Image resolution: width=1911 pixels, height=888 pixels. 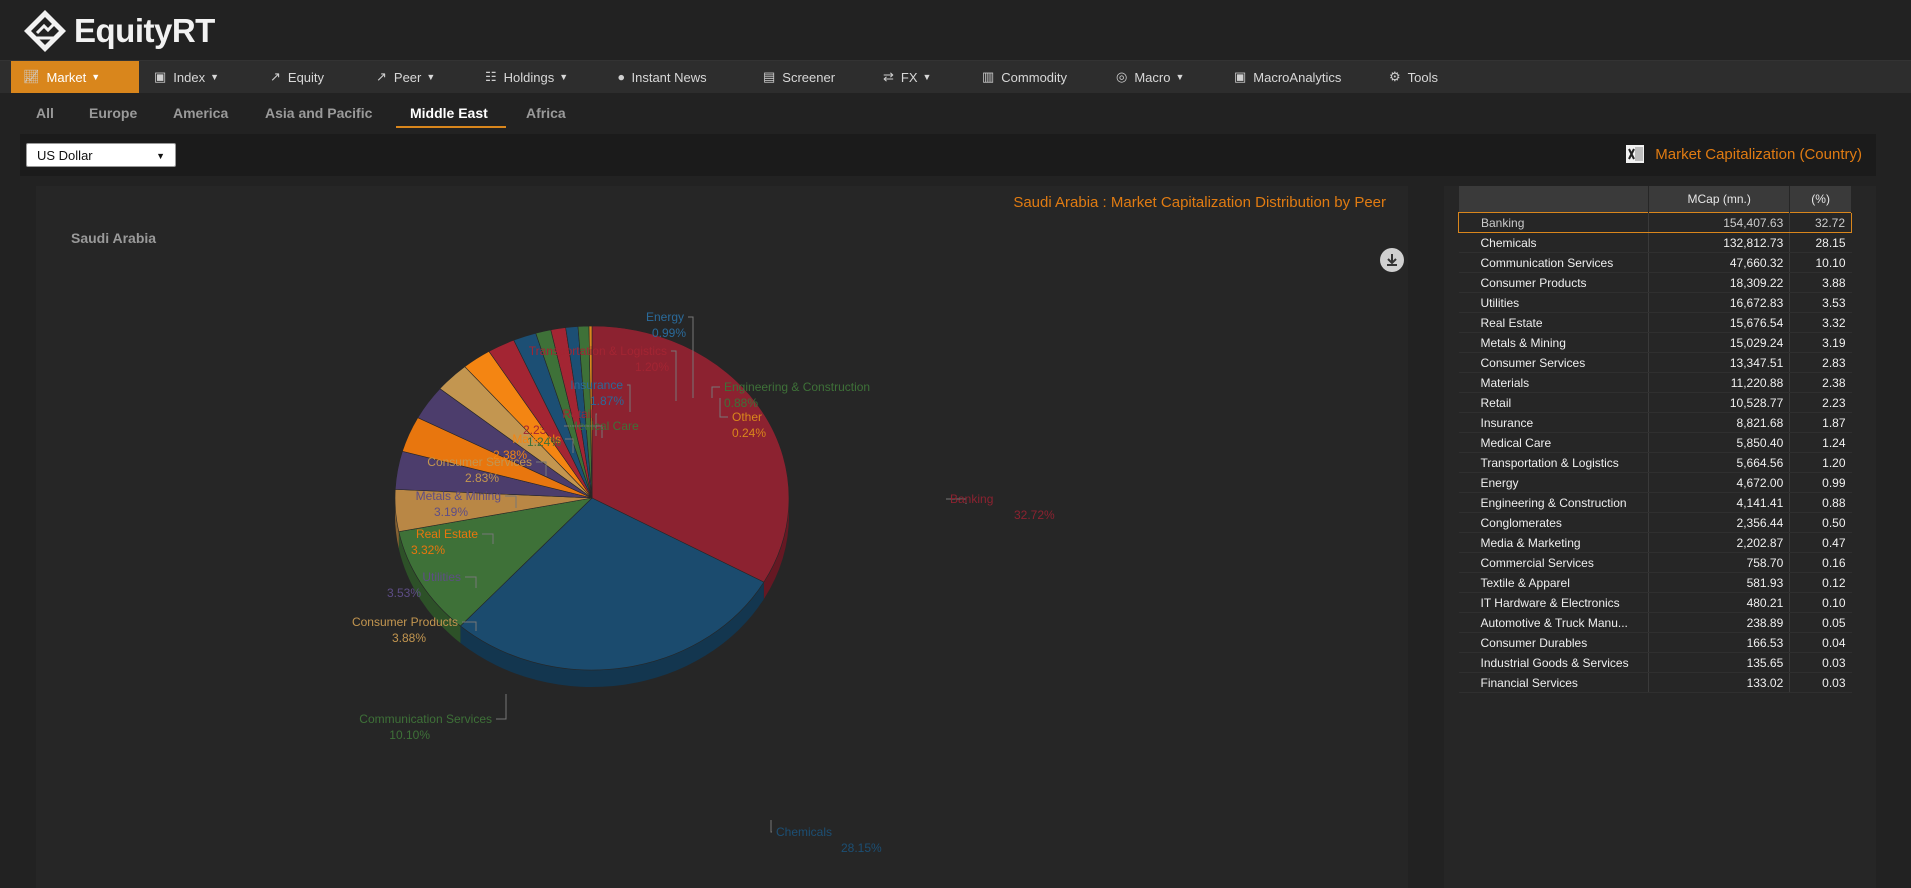 I want to click on row-pct: 0.05, so click(x=1820, y=622).